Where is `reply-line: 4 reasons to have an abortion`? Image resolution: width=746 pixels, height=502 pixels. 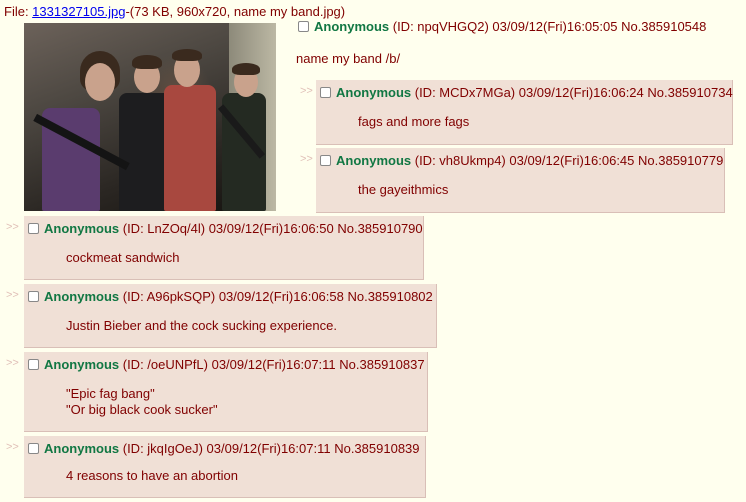 reply-line: 4 reasons to have an abortion is located at coordinates (152, 475).